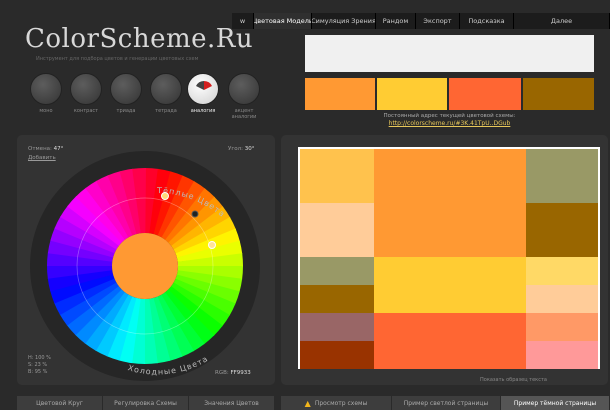 This screenshot has height=410, width=610. Describe the element at coordinates (240, 373) in the screenshot. I see `rgb-value: FF9933` at that location.